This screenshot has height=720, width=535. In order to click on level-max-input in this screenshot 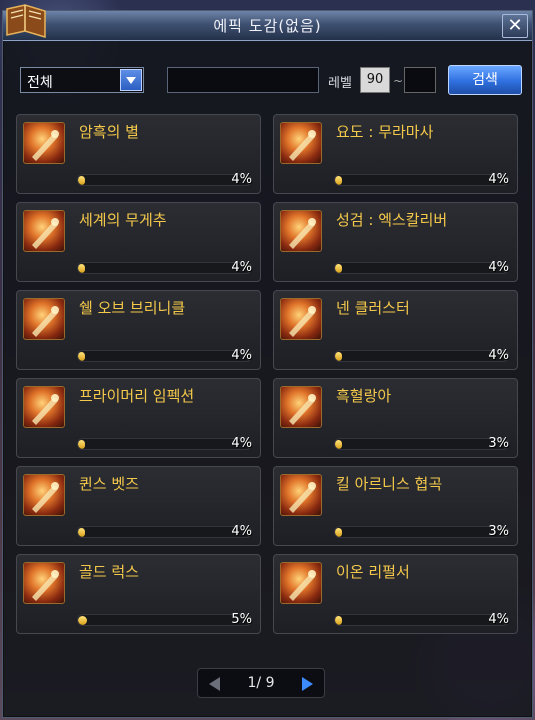, I will do `click(420, 80)`.